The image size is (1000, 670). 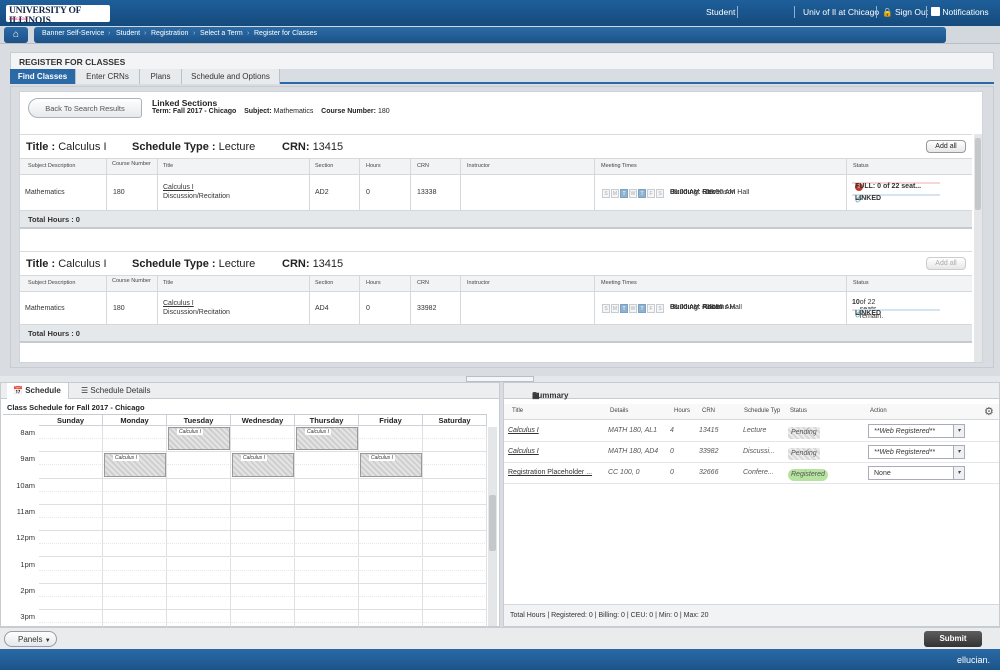 I want to click on day-friday: F, so click(x=651, y=308).